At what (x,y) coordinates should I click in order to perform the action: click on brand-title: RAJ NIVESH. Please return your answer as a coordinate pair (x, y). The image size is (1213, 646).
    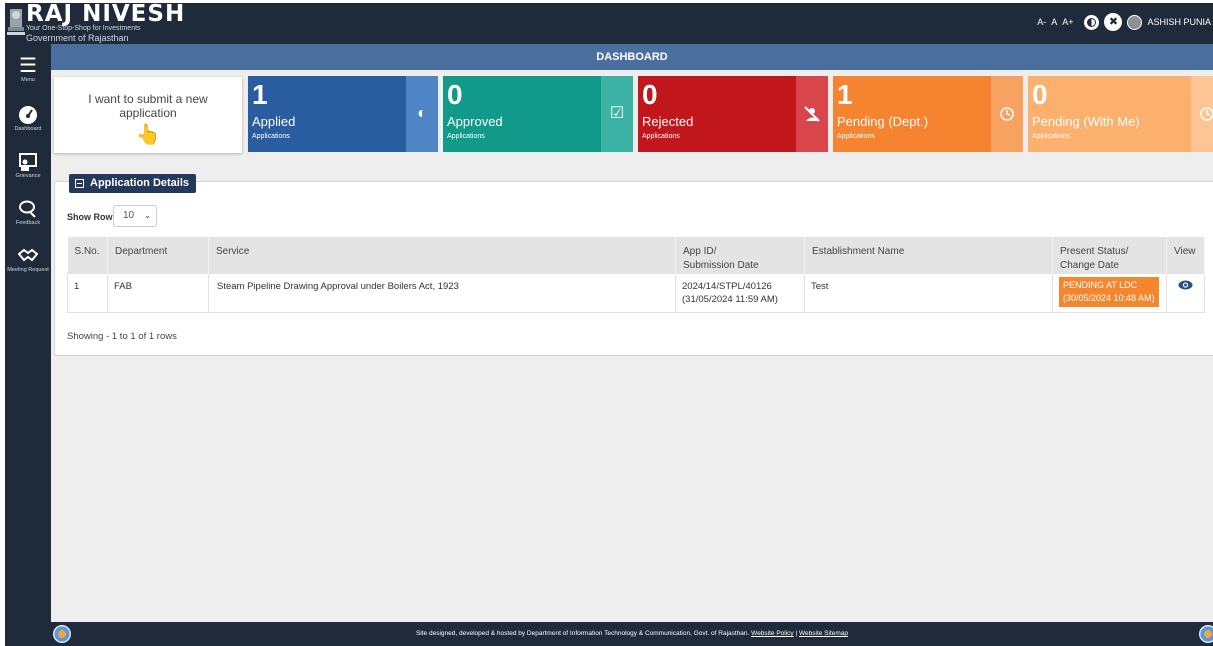
    Looking at the image, I should click on (105, 15).